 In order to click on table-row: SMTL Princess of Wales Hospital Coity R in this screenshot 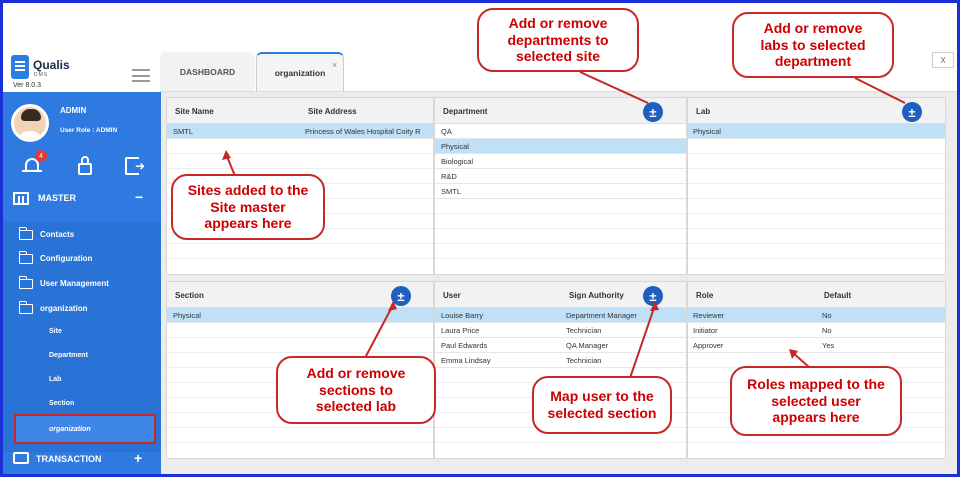, I will do `click(300, 131)`.